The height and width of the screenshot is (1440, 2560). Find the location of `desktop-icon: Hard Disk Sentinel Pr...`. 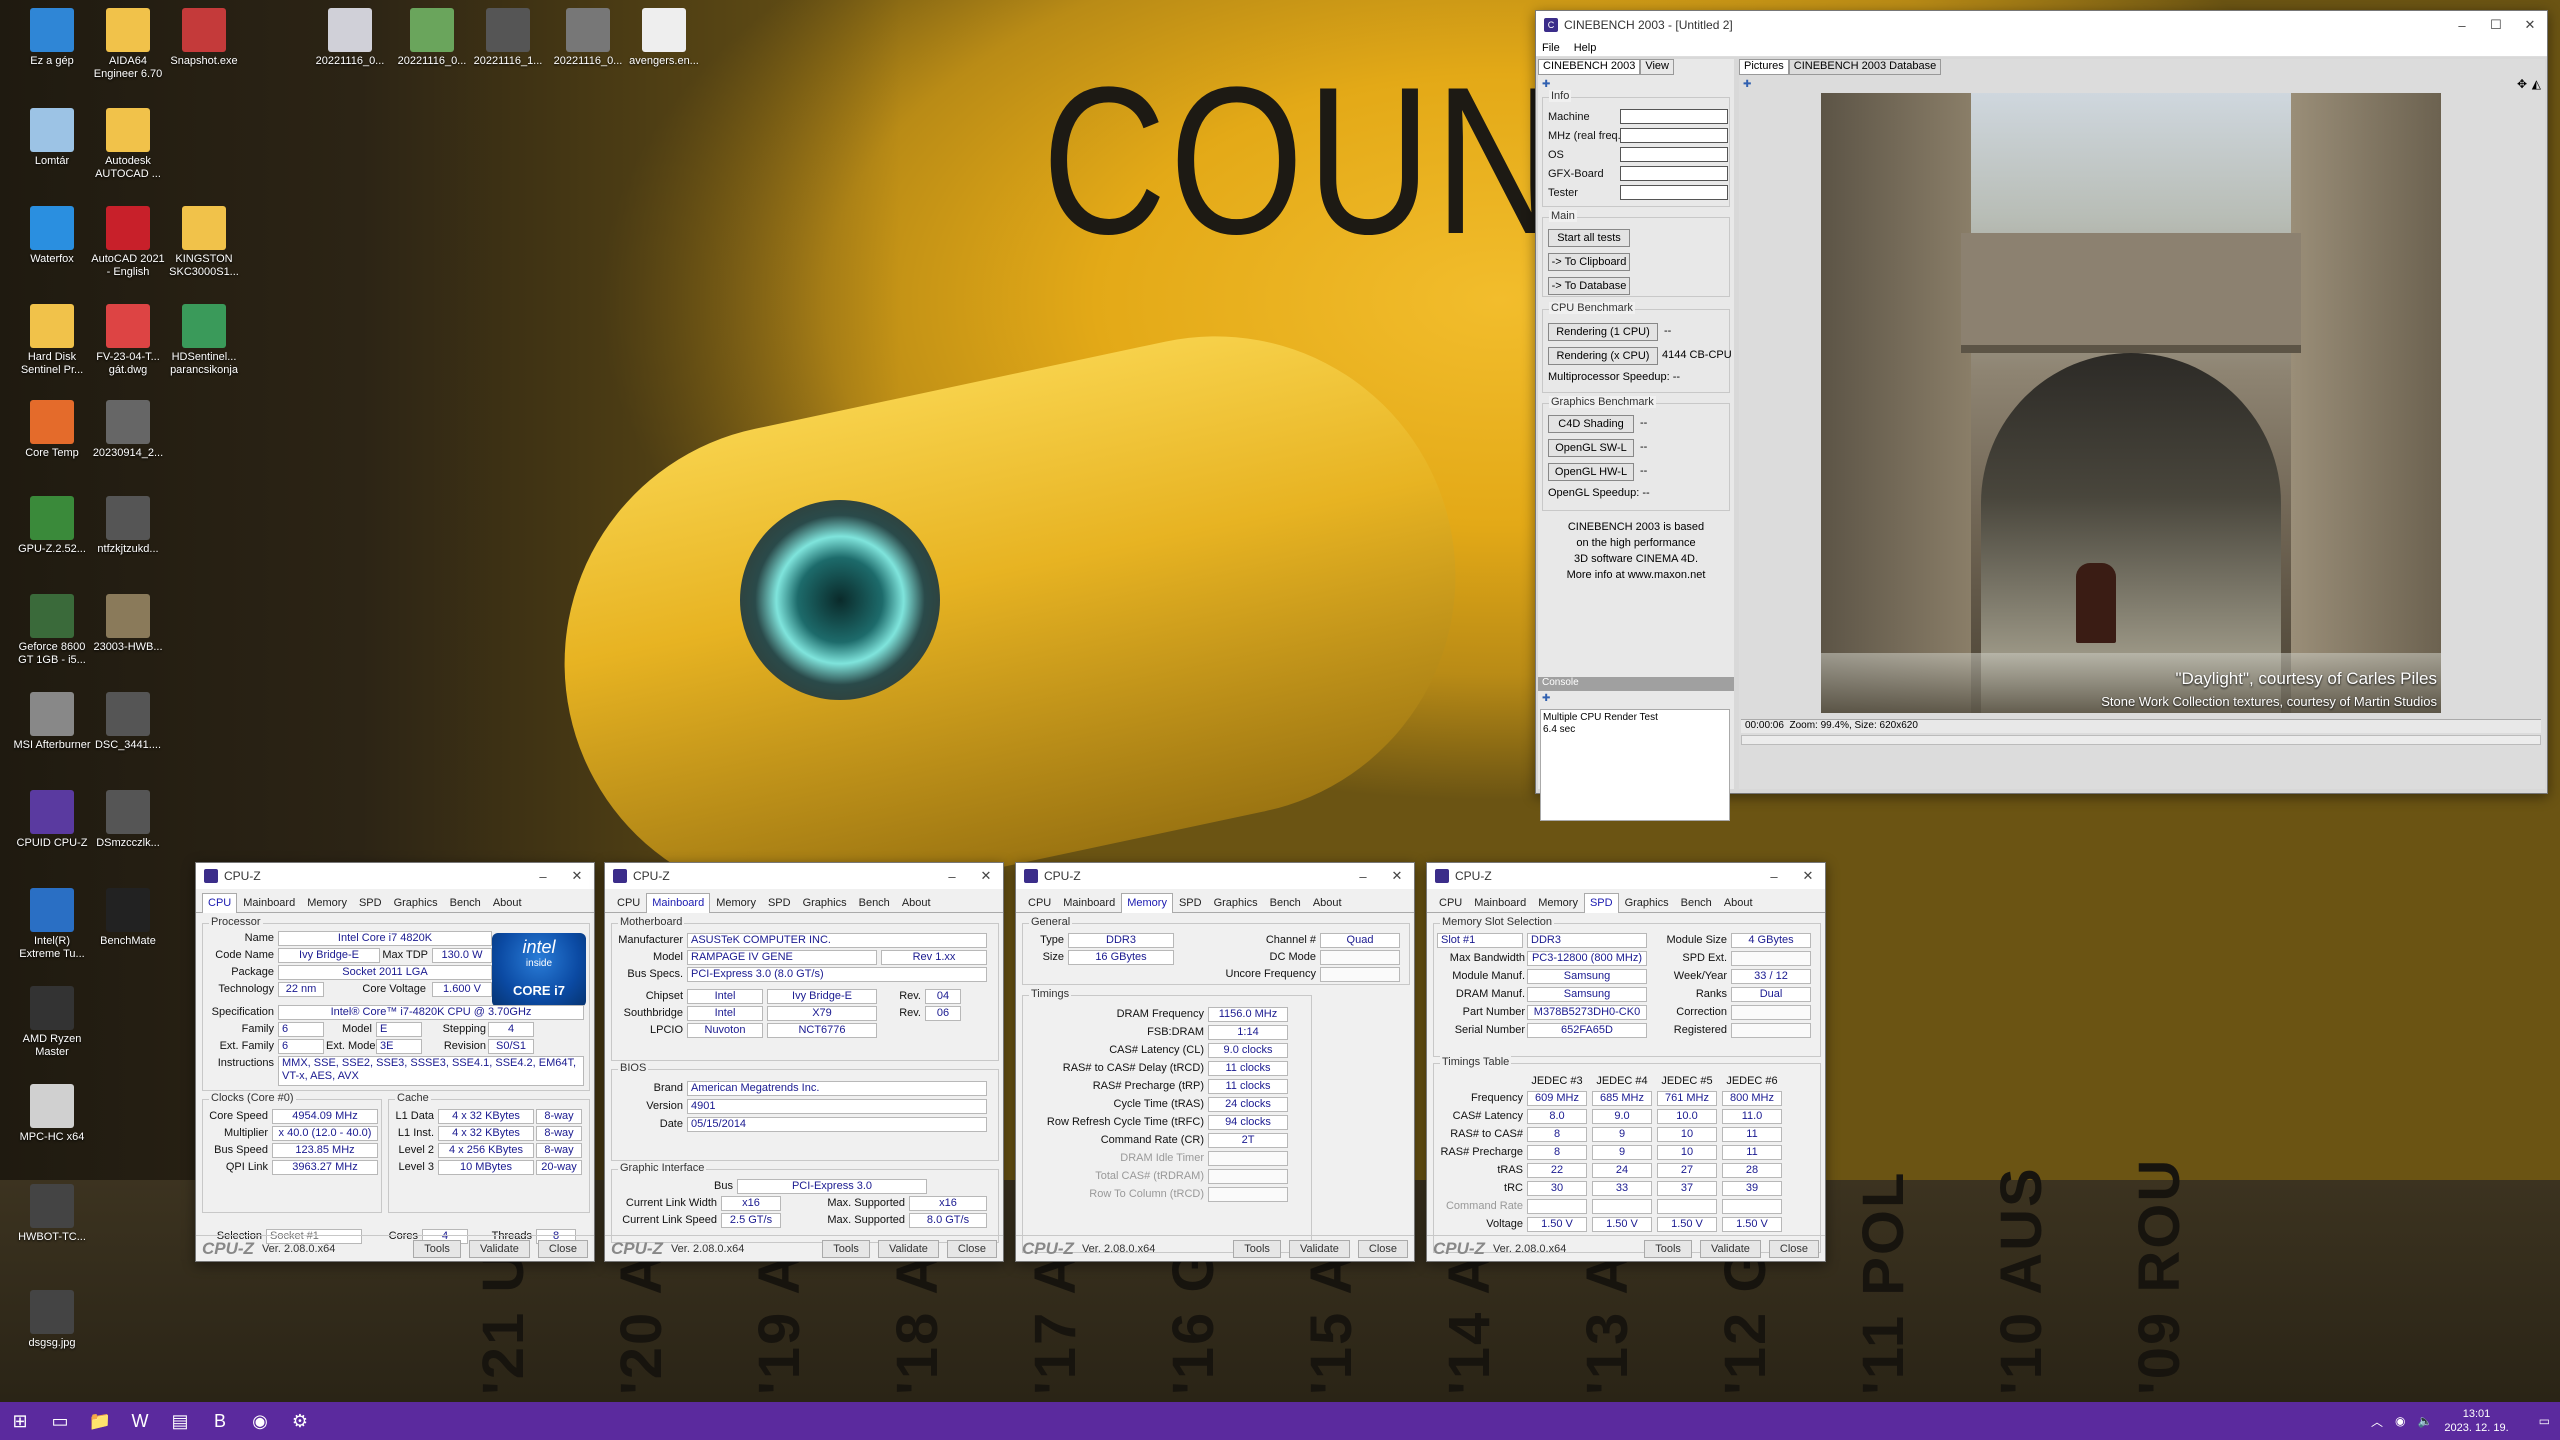

desktop-icon: Hard Disk Sentinel Pr... is located at coordinates (52, 340).